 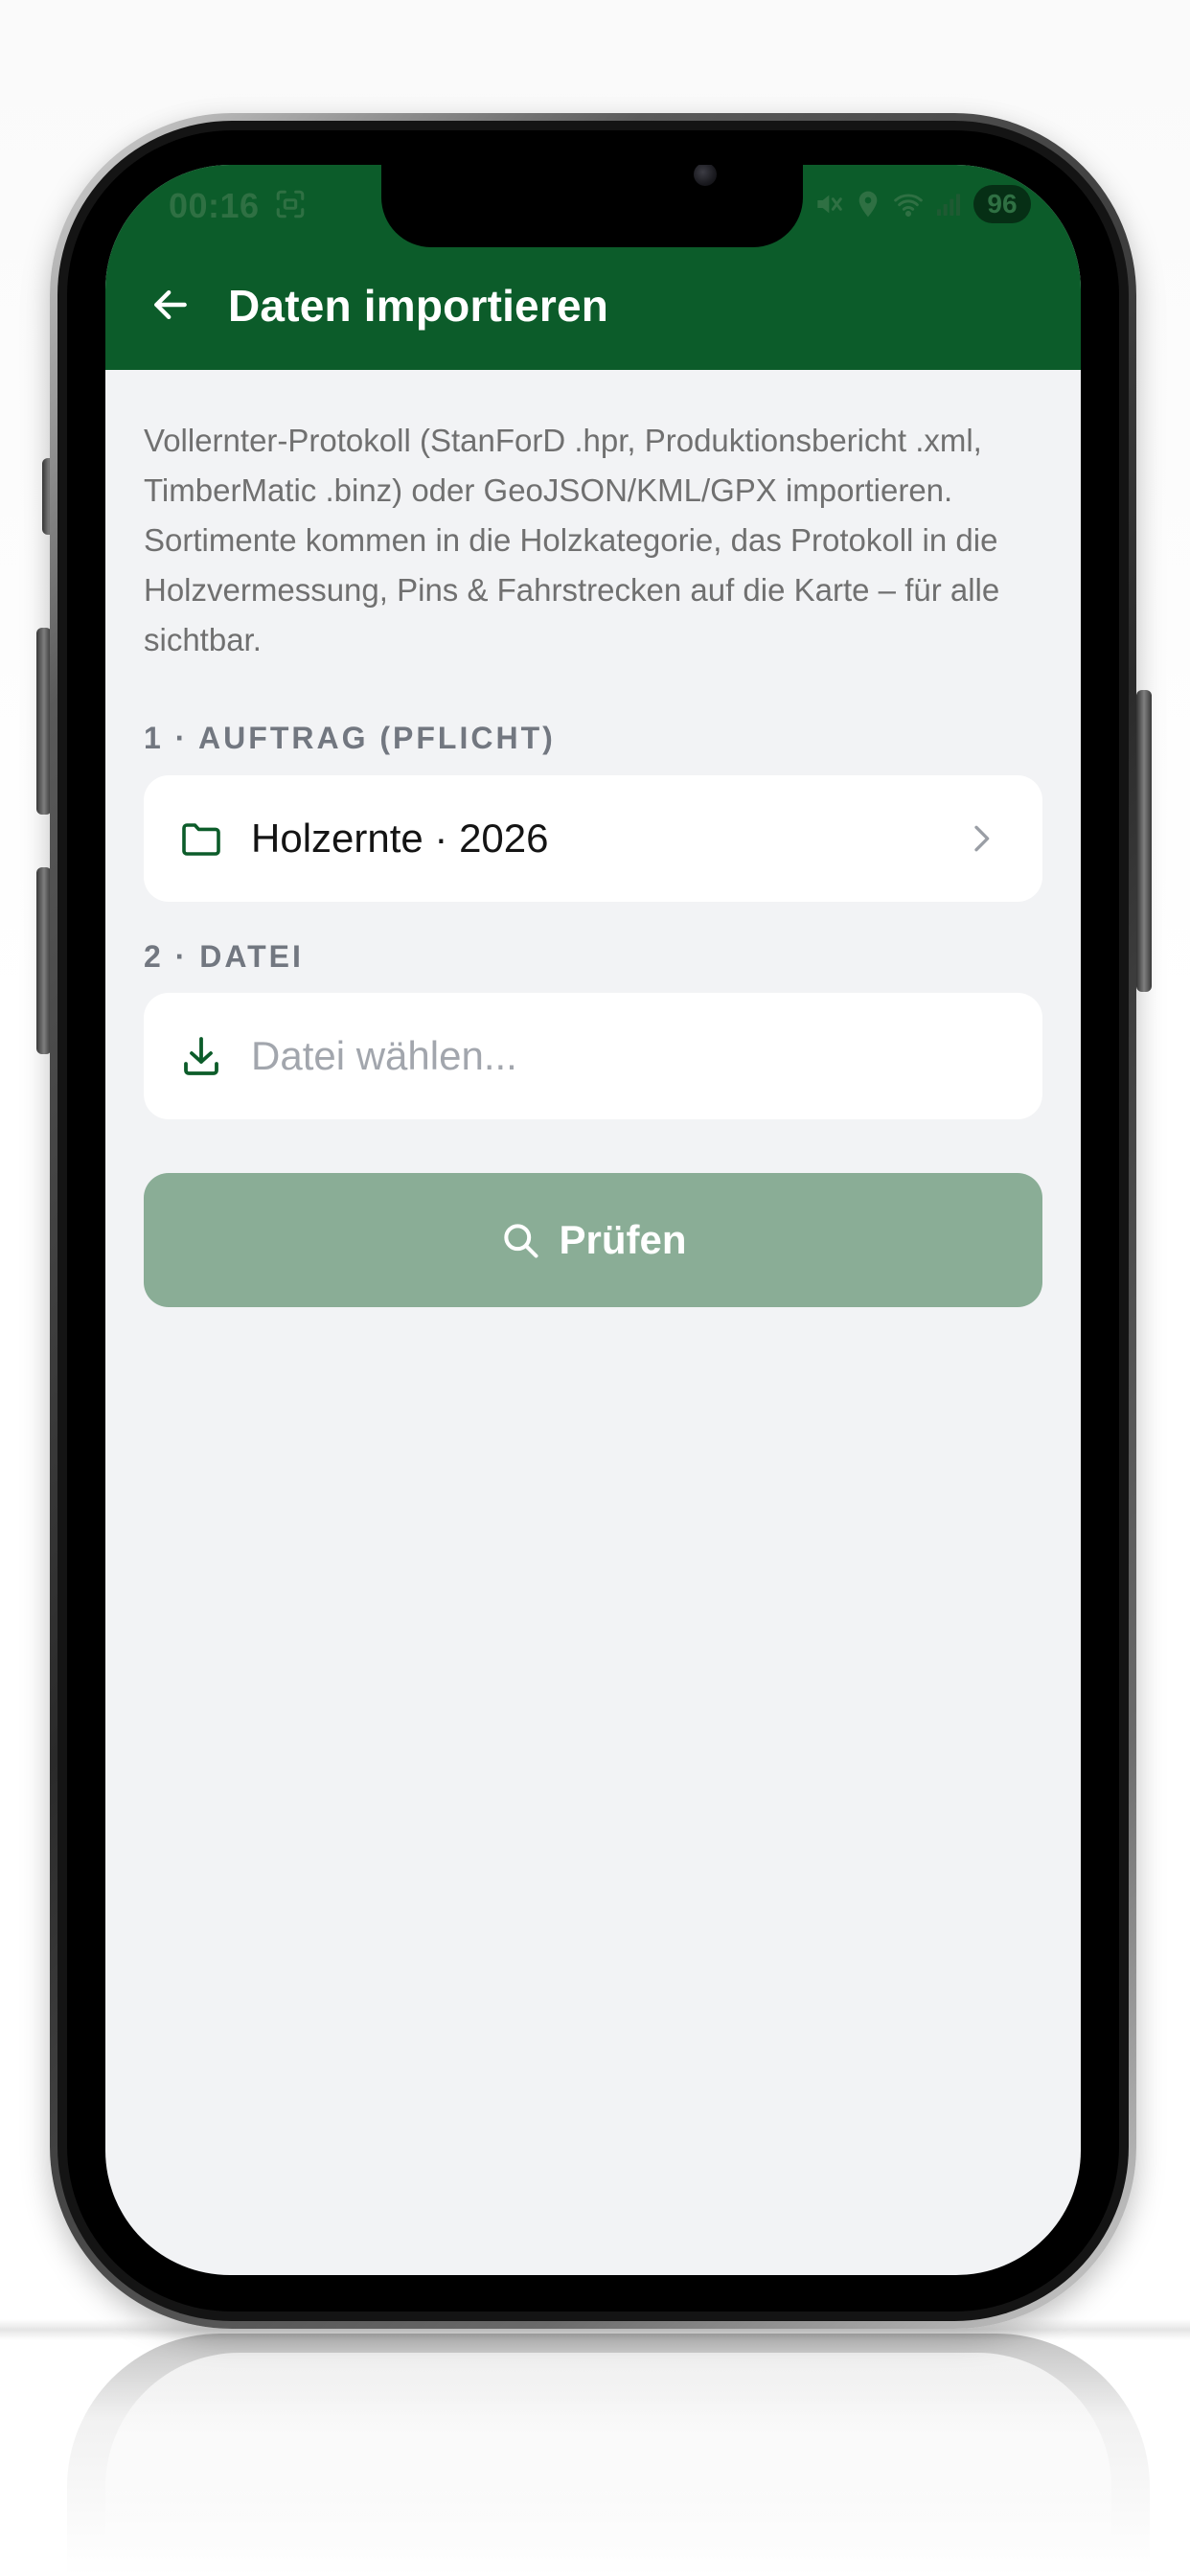 What do you see at coordinates (522, 1241) in the screenshot?
I see `search-icon` at bounding box center [522, 1241].